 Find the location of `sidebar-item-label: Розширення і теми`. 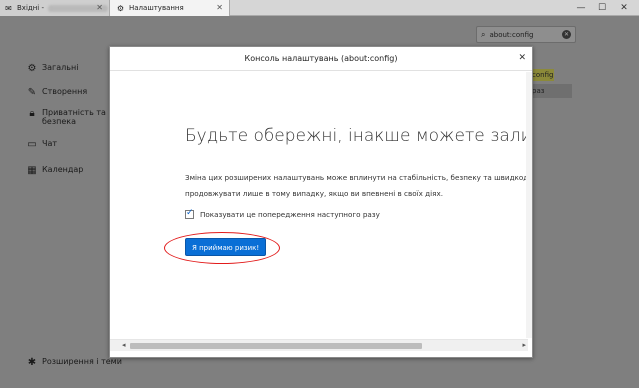

sidebar-item-label: Розширення і теми is located at coordinates (82, 361).